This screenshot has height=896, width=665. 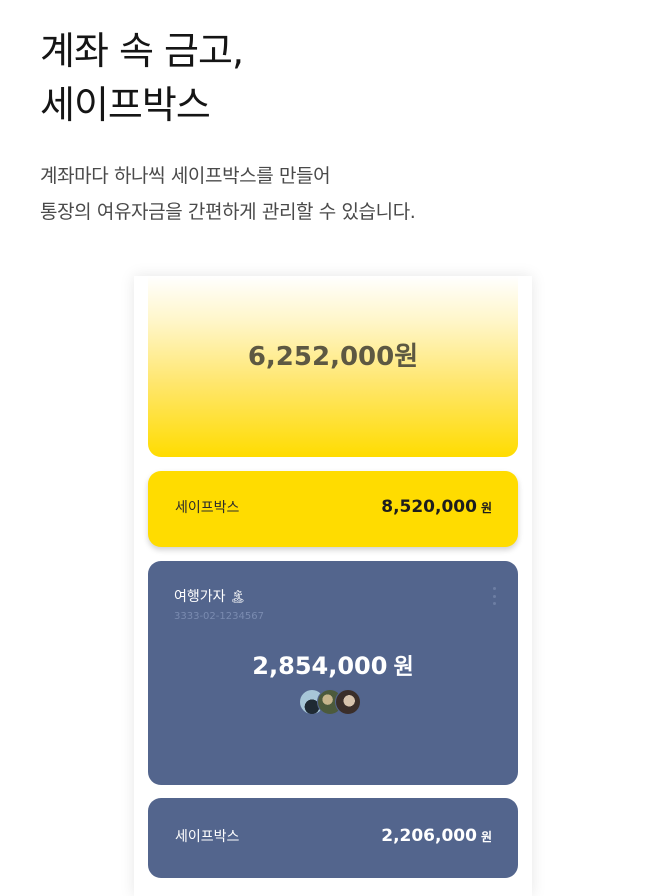 What do you see at coordinates (348, 702) in the screenshot?
I see `avatar` at bounding box center [348, 702].